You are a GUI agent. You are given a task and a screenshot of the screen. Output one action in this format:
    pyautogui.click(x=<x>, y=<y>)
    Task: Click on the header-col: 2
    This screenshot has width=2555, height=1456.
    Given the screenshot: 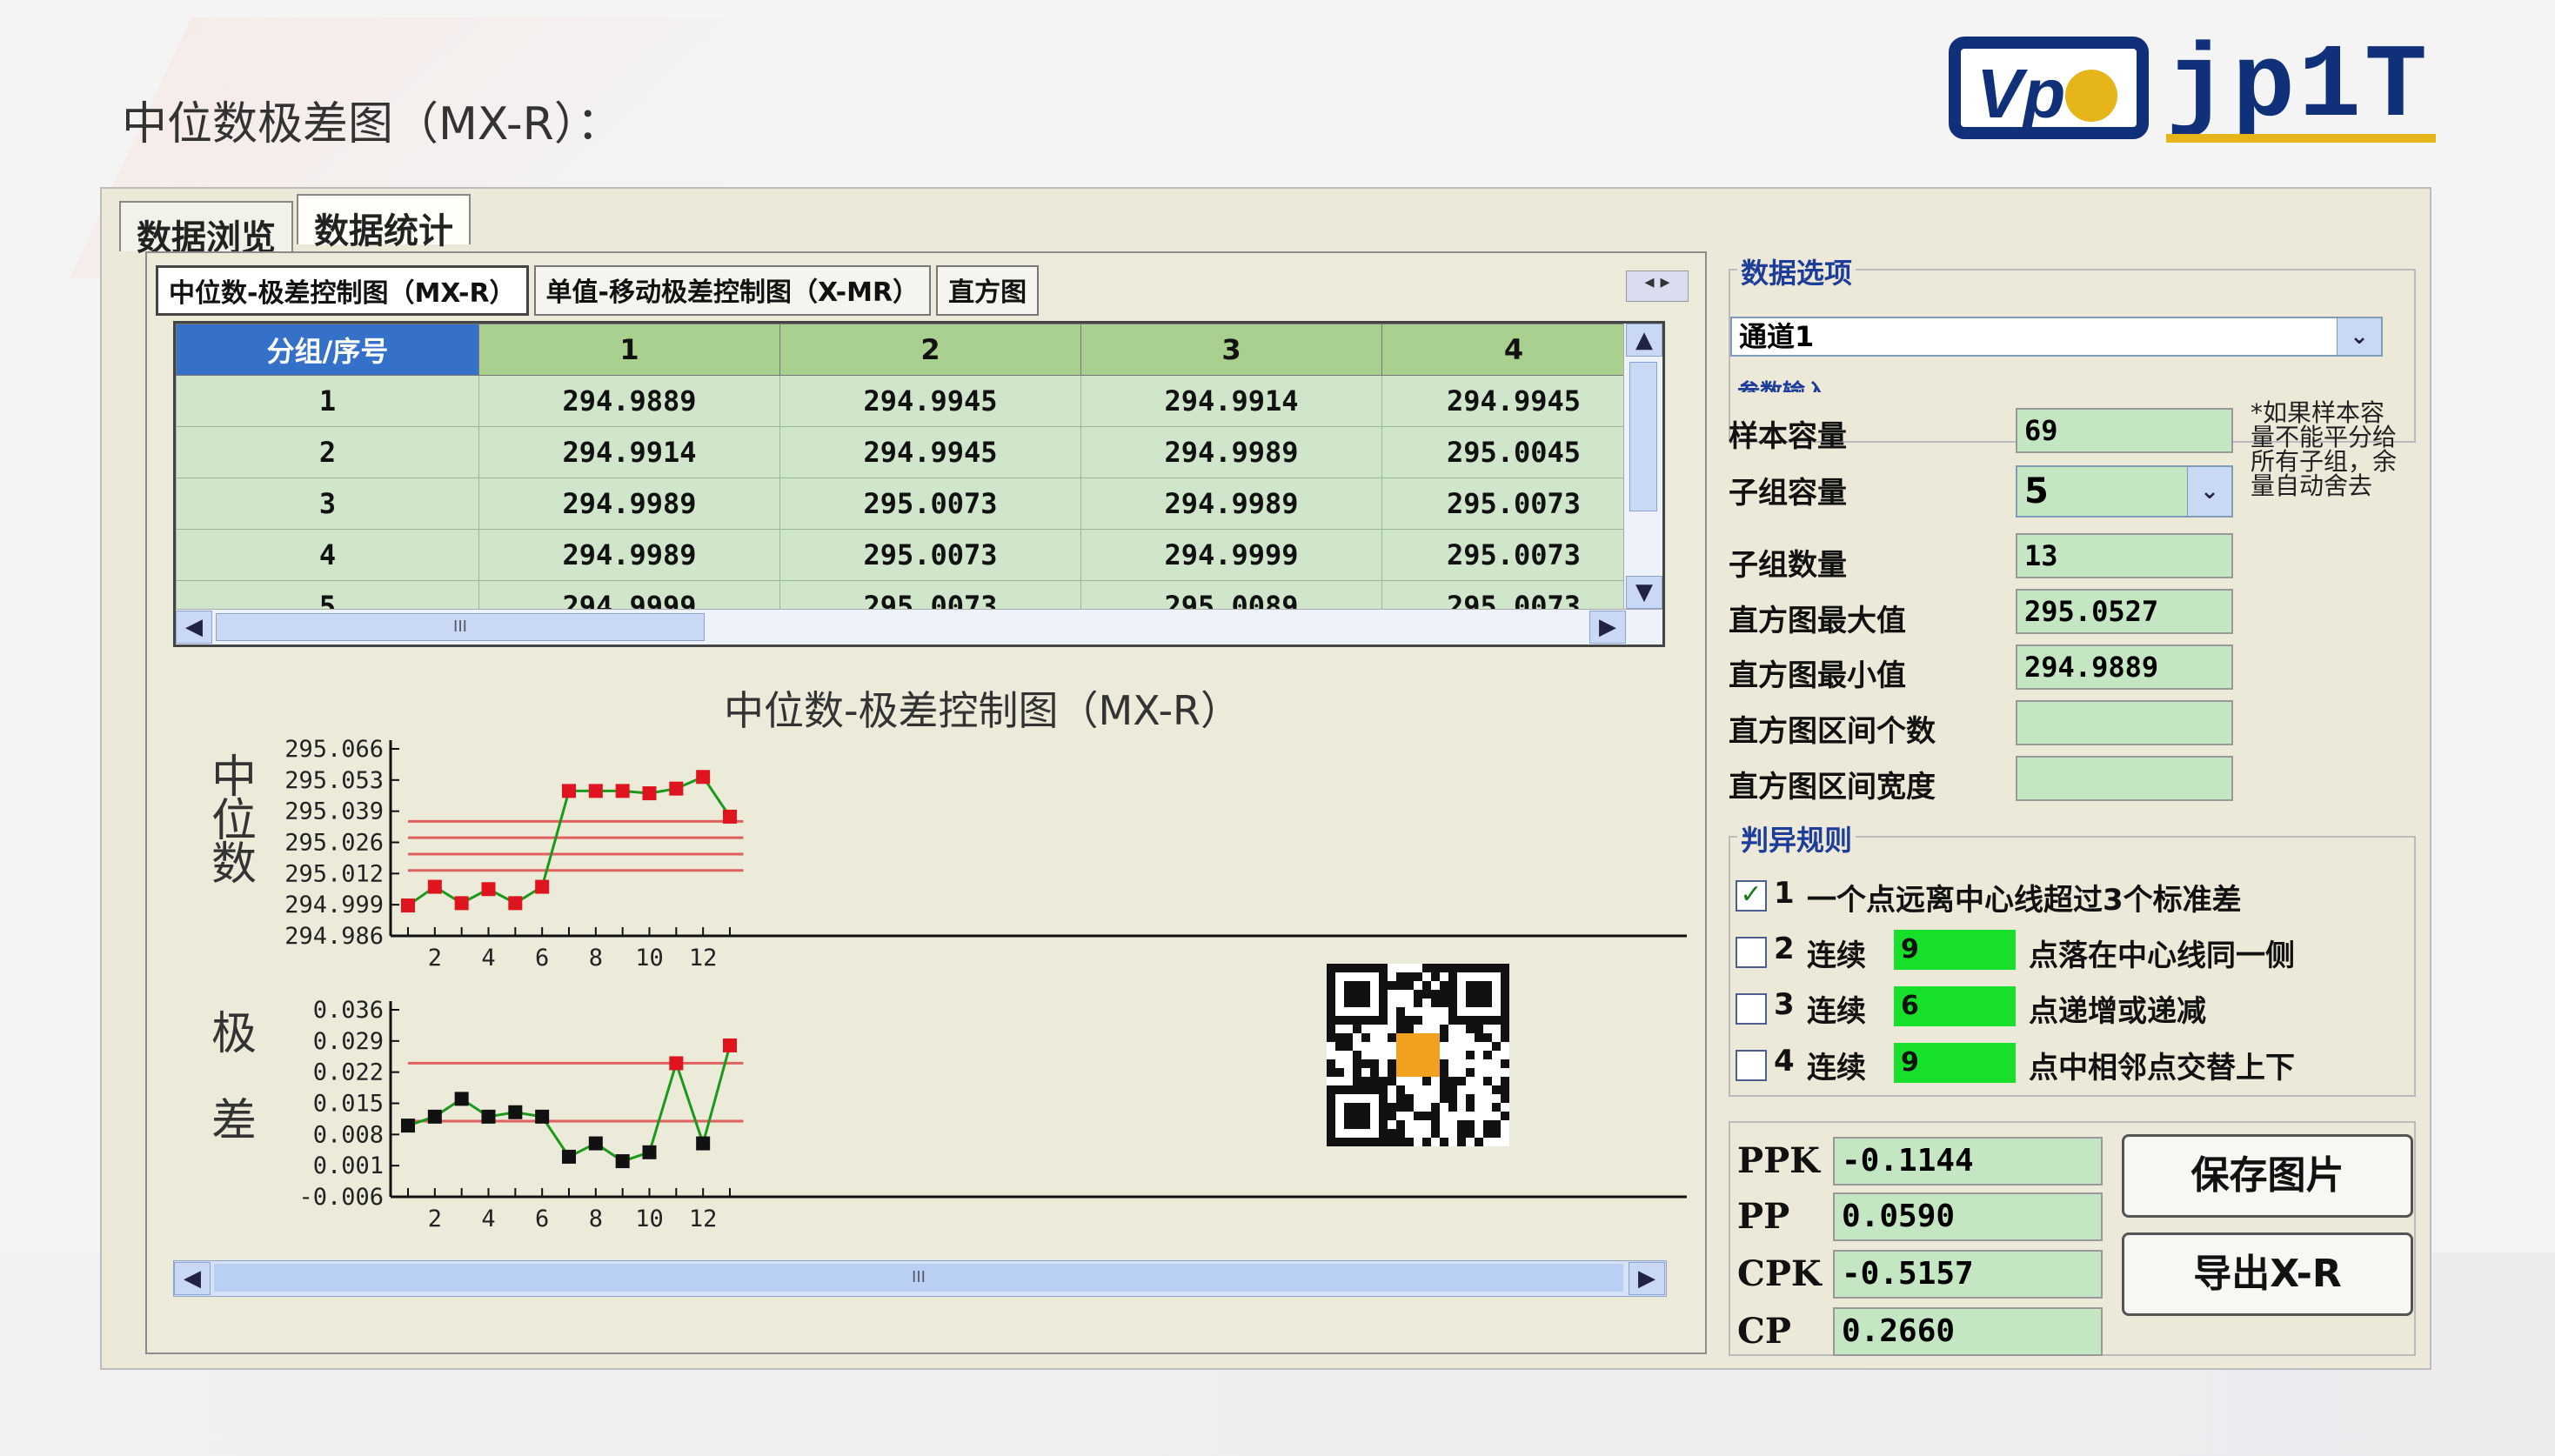 What is the action you would take?
    pyautogui.click(x=930, y=350)
    